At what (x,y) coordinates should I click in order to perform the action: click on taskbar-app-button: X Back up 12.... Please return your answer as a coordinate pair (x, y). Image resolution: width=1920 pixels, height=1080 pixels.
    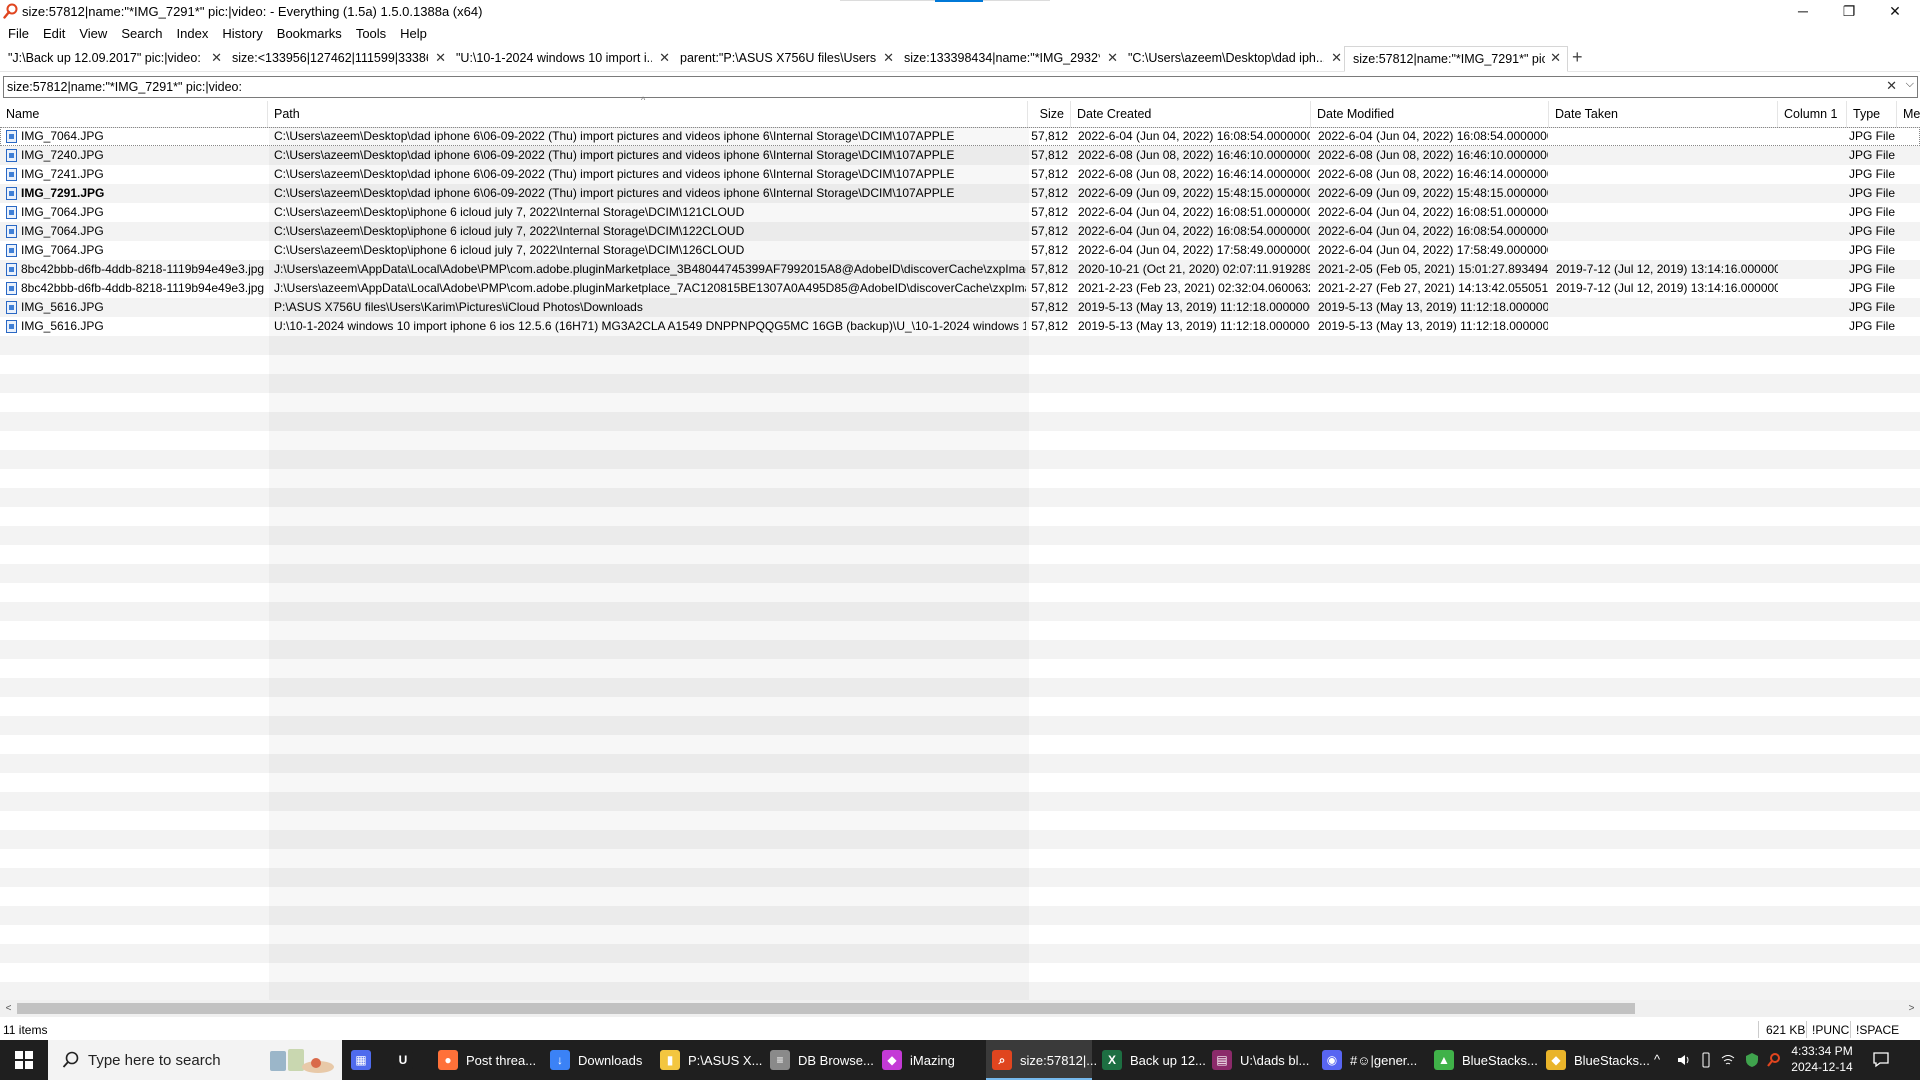
    Looking at the image, I should click on (1151, 1060).